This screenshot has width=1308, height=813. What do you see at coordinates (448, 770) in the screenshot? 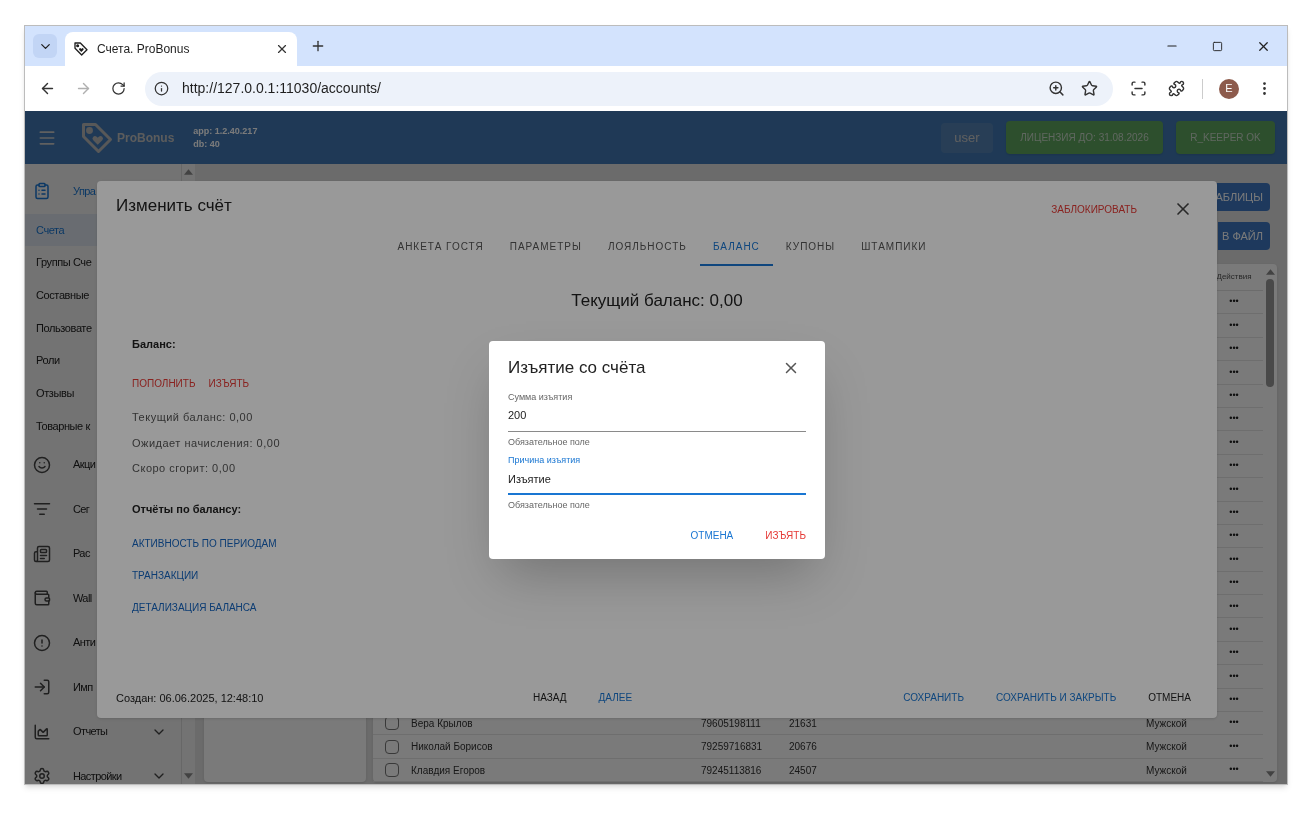
I see `table-cell: Клавдия Егоров` at bounding box center [448, 770].